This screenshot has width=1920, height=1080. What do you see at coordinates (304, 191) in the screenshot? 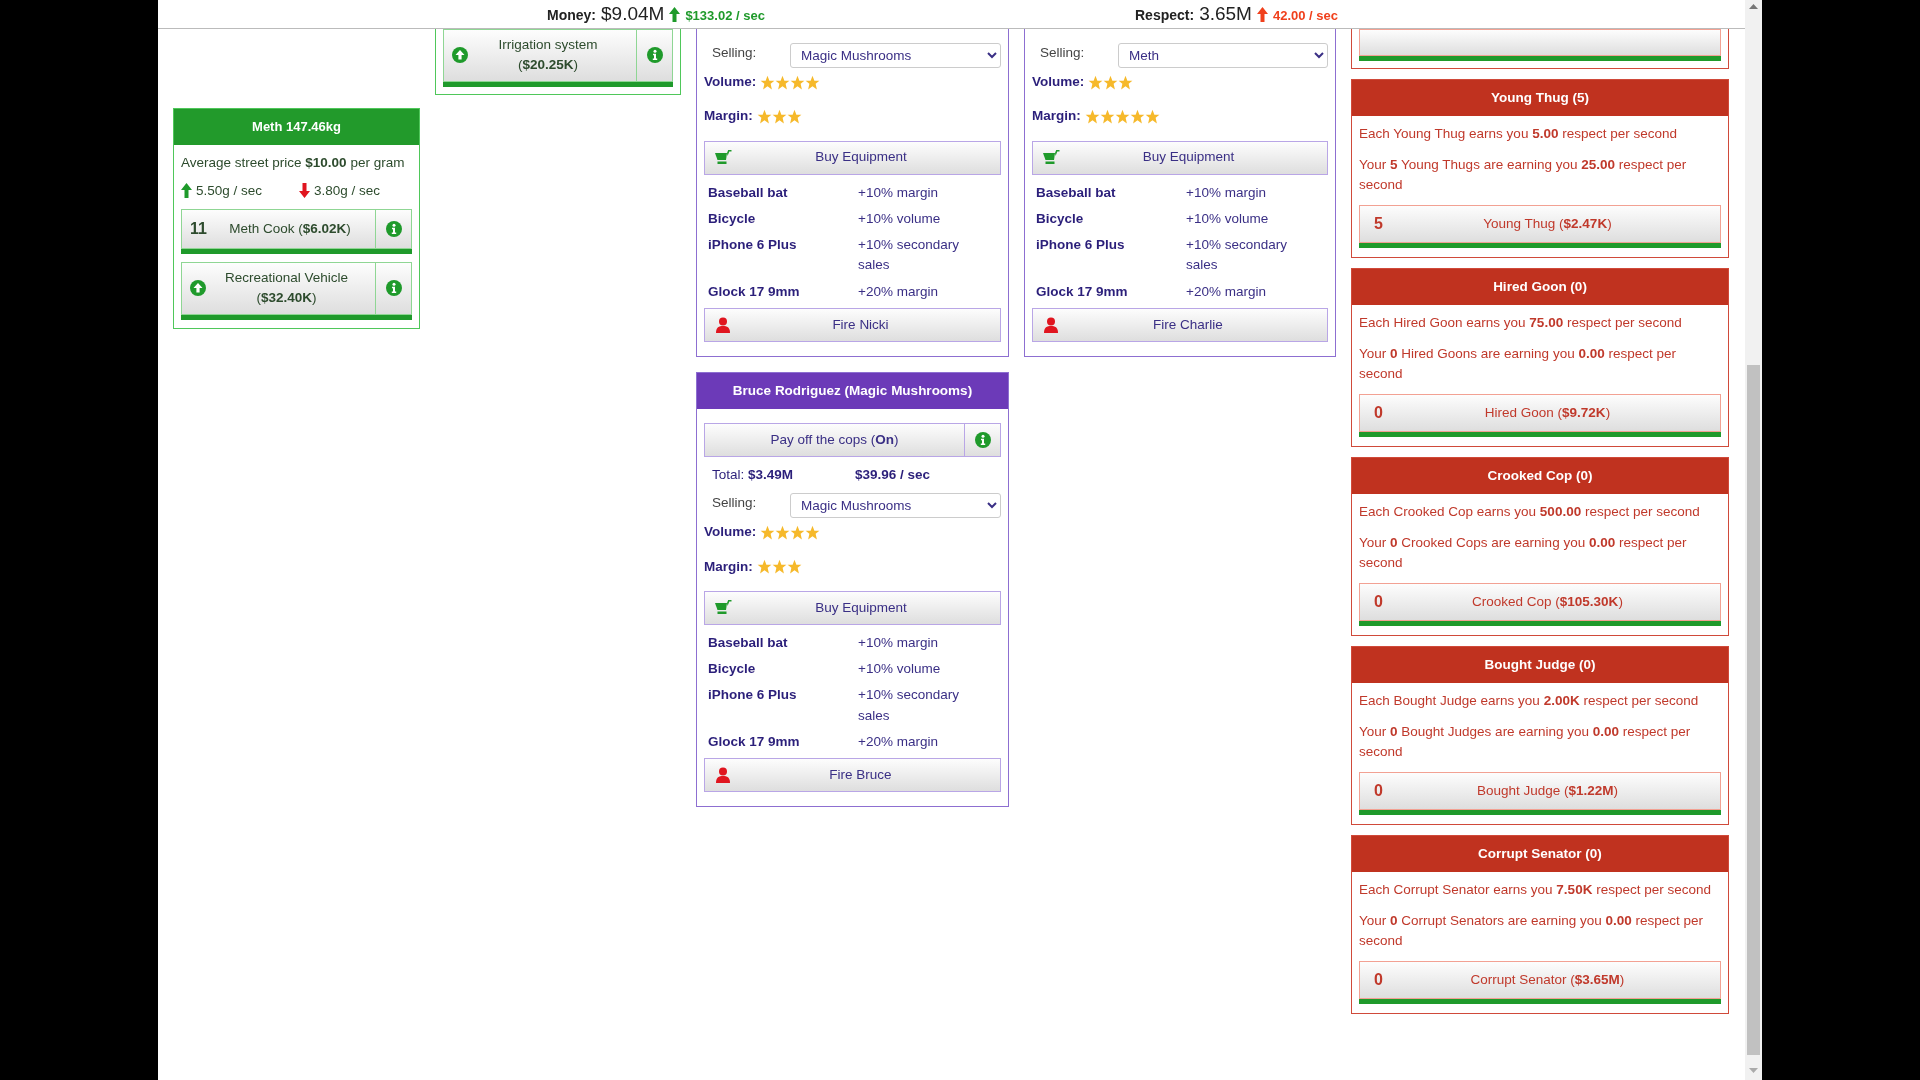
I see `down-arrow-icon` at bounding box center [304, 191].